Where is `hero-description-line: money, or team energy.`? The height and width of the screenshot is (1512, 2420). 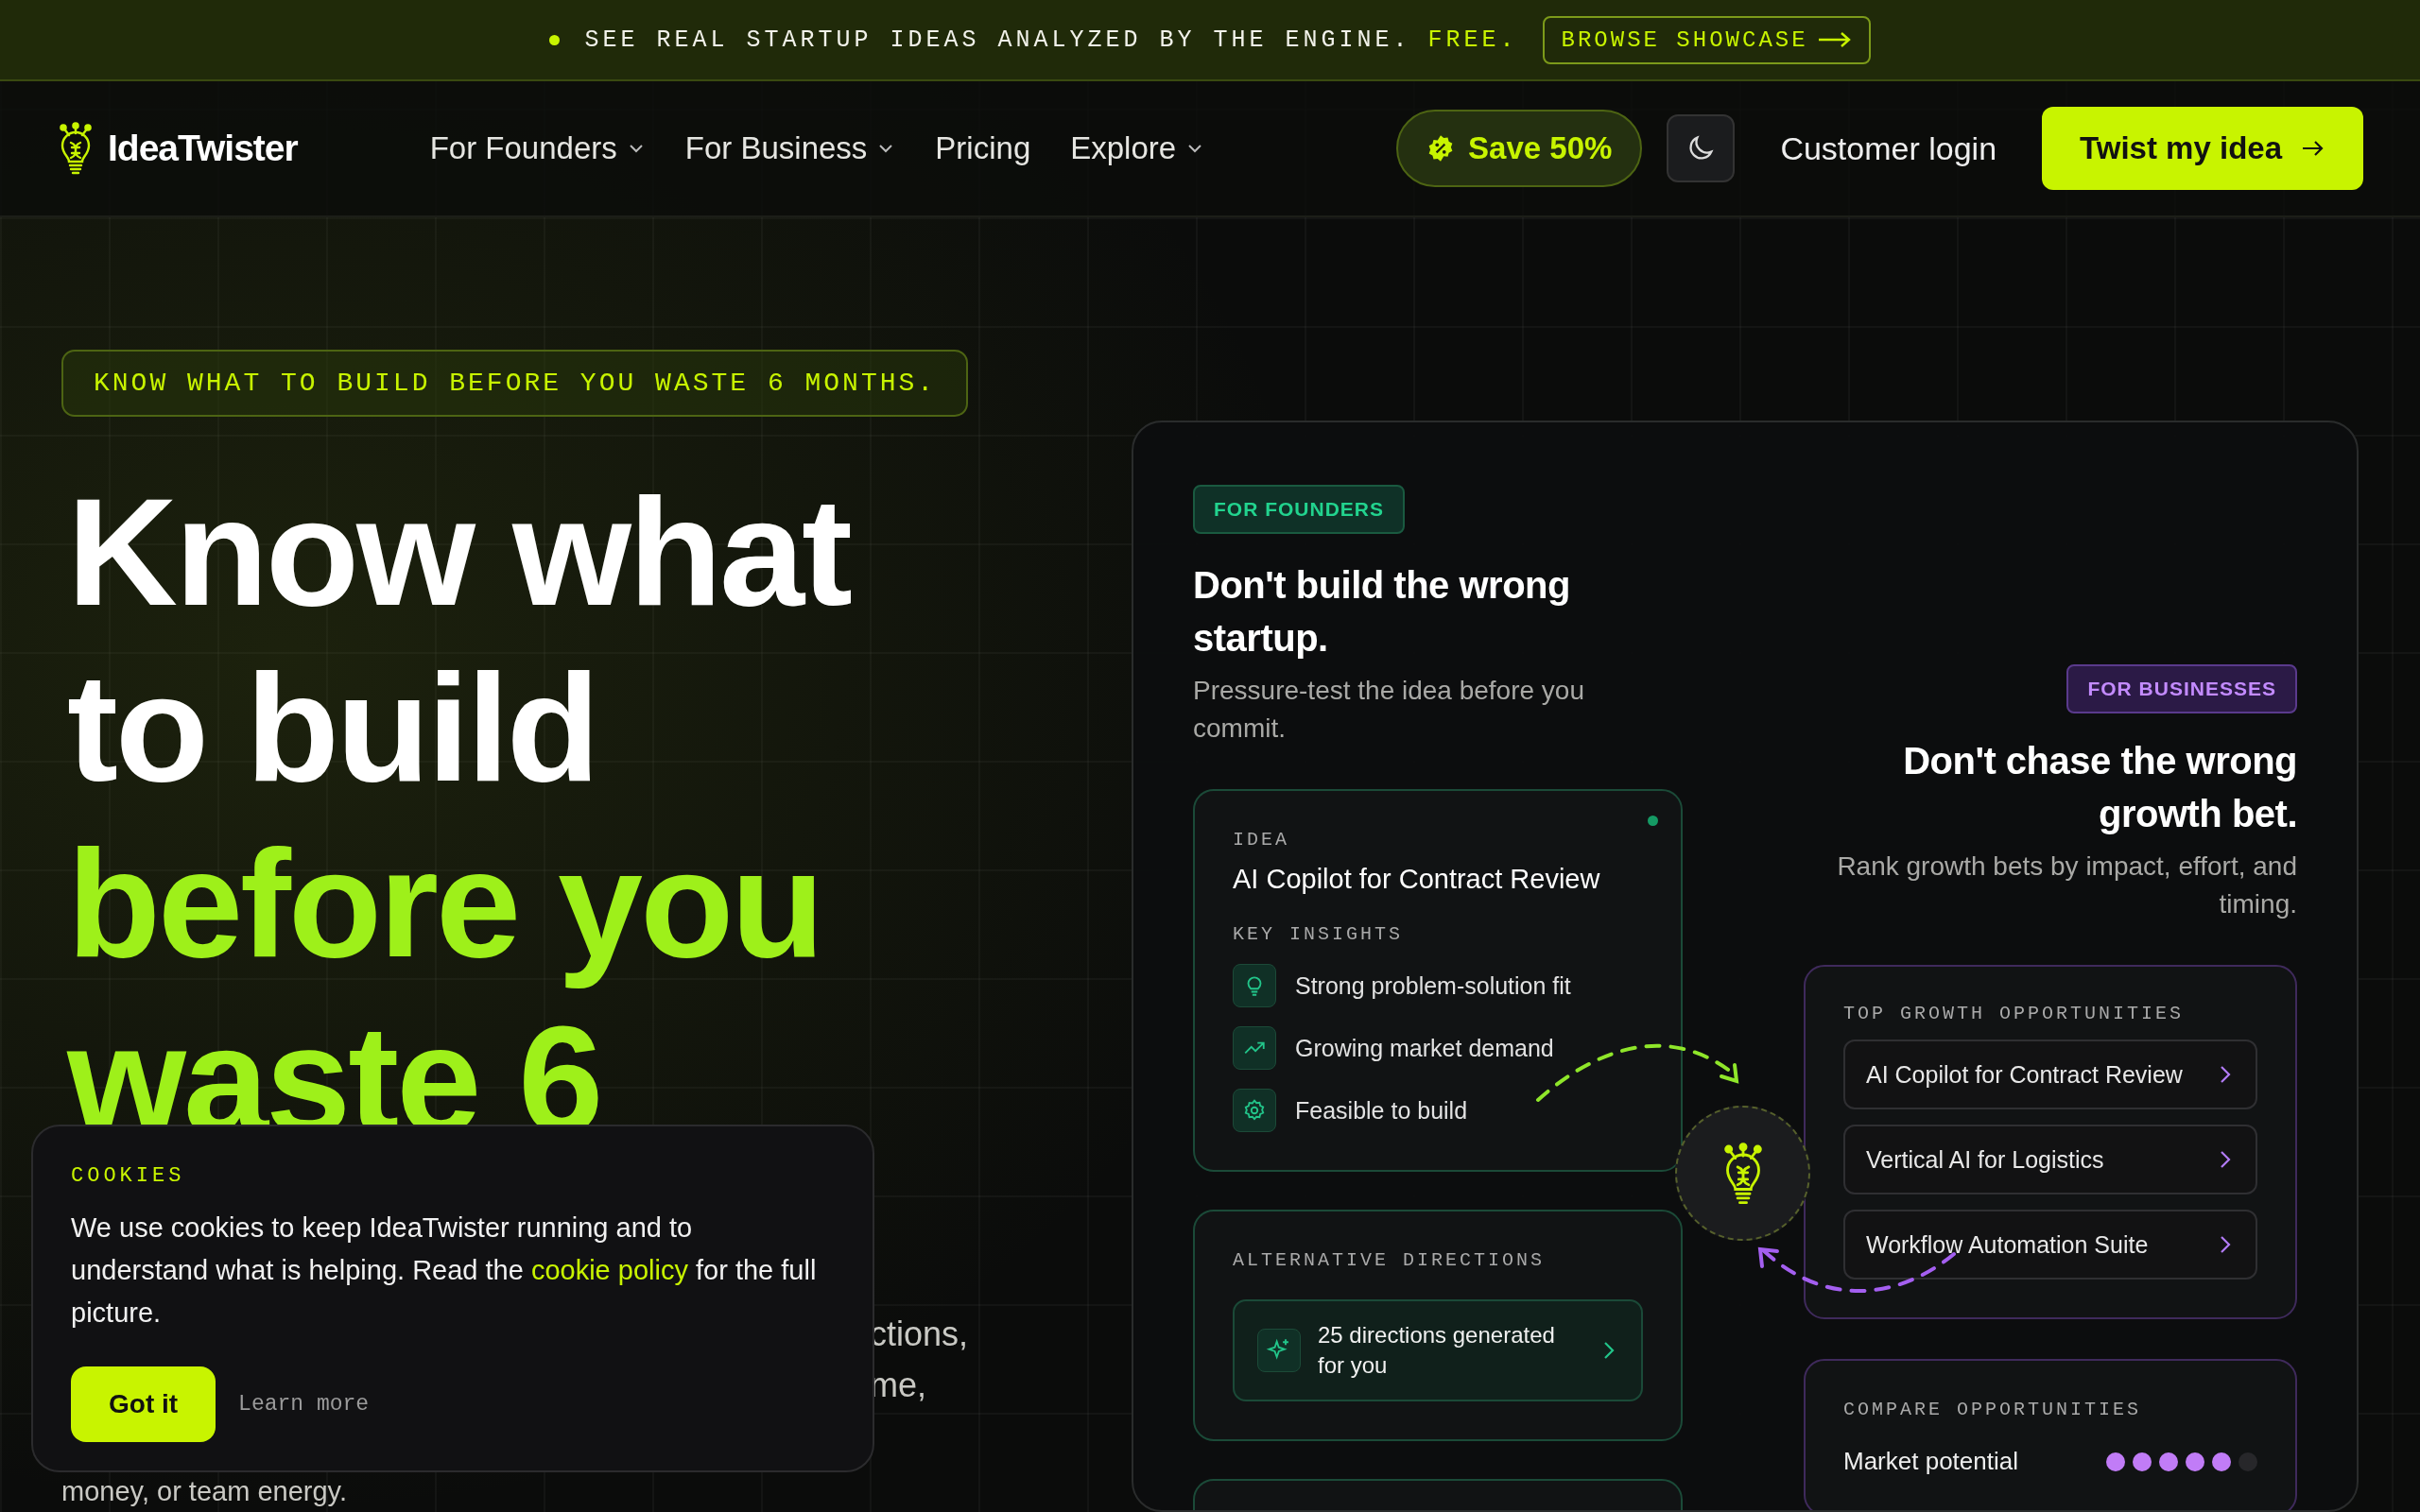
hero-description-line: money, or team energy. is located at coordinates (204, 1491).